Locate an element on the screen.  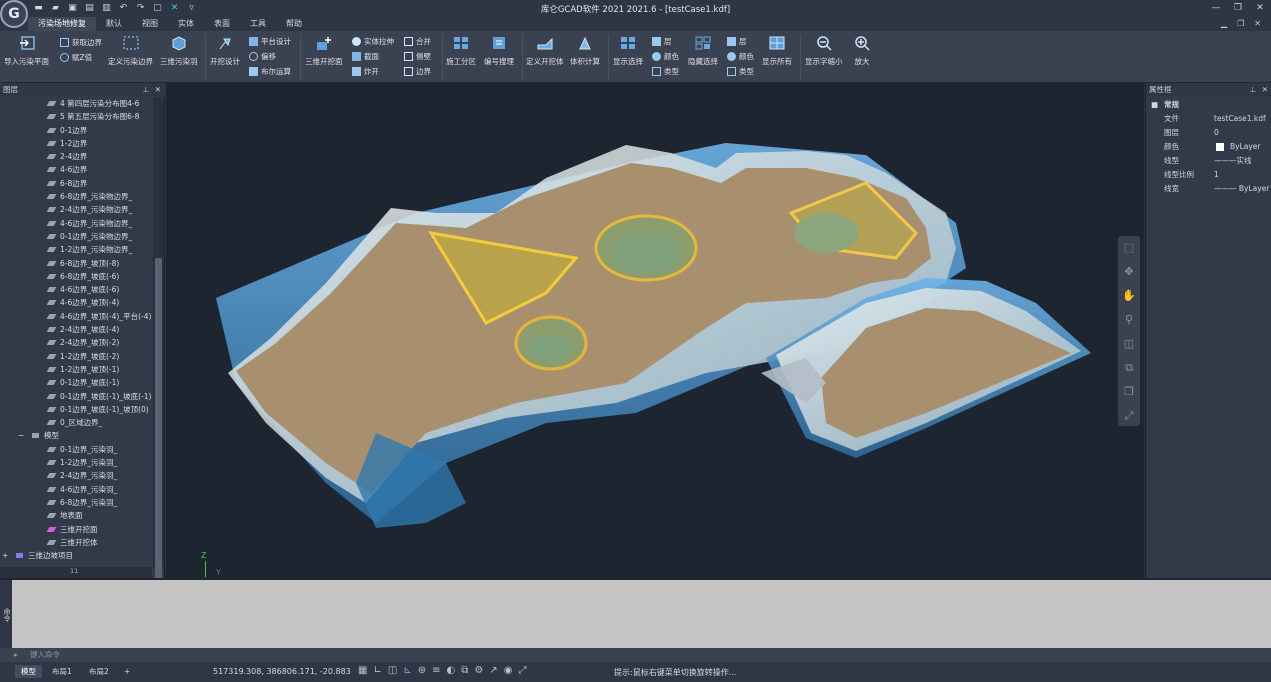
layer-item: 1-2边界_污染物边界_ is located at coordinates (76, 249).